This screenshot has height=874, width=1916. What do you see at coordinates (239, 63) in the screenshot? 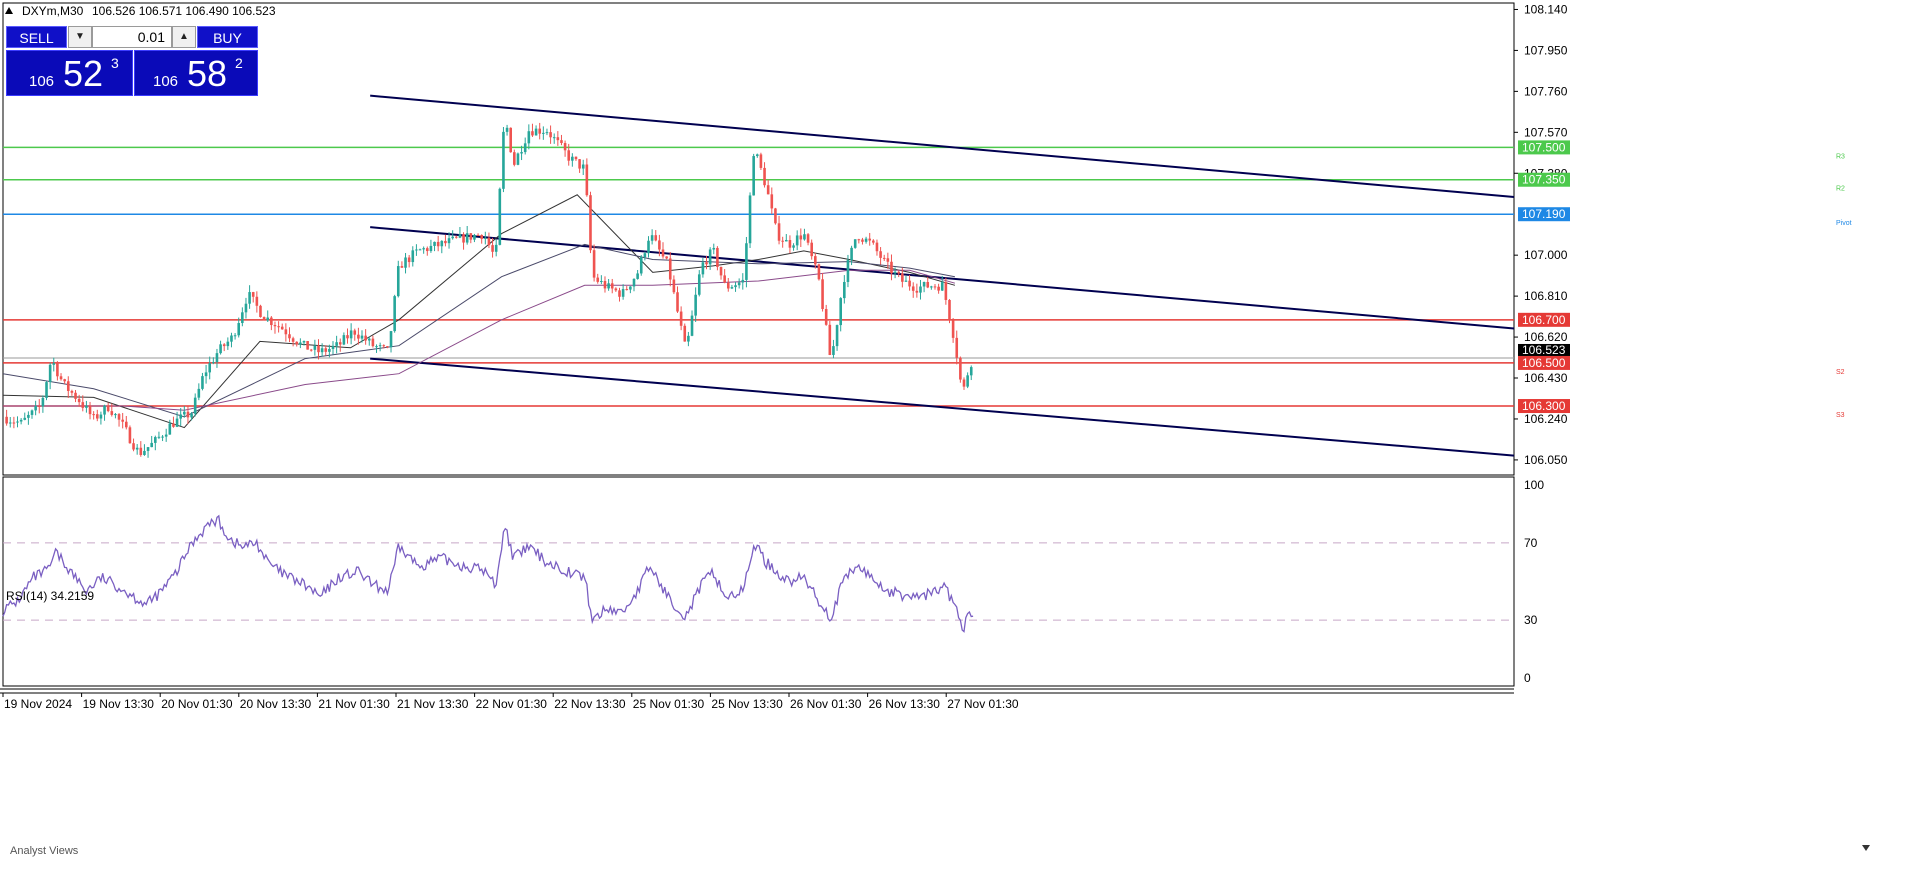
I see `ask-price-fraction: 2` at bounding box center [239, 63].